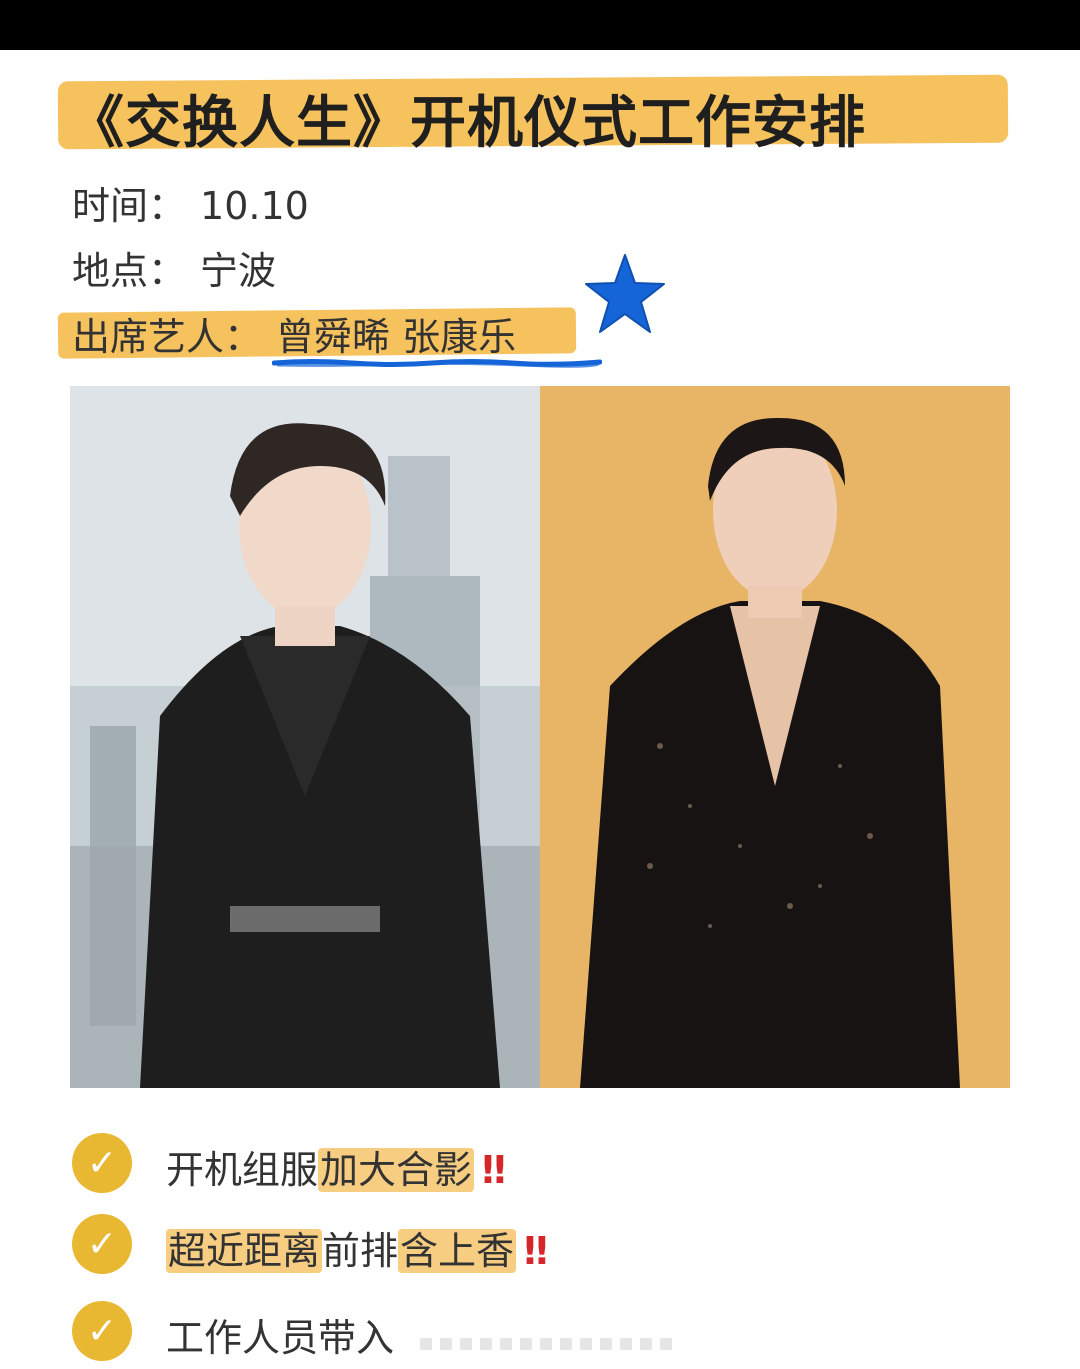 The height and width of the screenshot is (1369, 1080). What do you see at coordinates (129, 271) in the screenshot?
I see `place-label: 地点：` at bounding box center [129, 271].